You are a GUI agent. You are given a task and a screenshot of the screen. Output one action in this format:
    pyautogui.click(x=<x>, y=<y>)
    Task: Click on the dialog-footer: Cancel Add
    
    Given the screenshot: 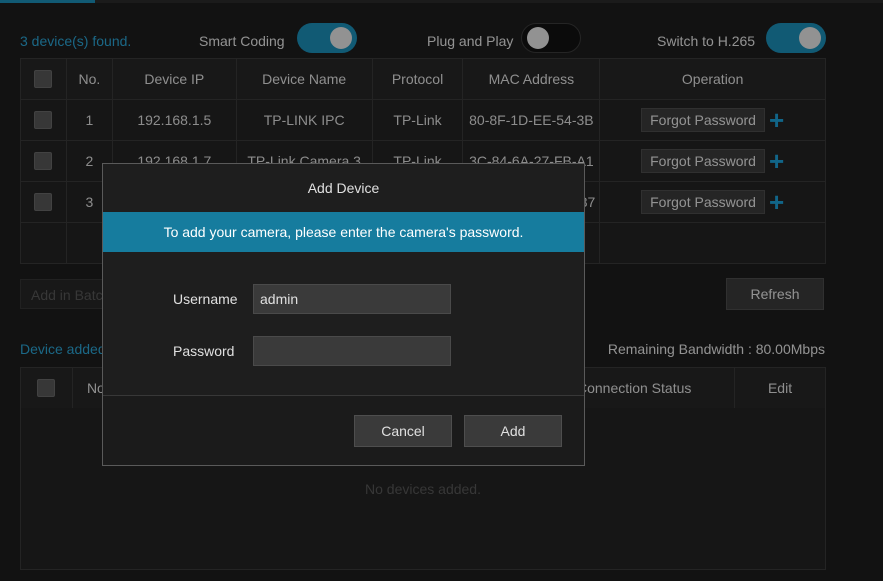 What is the action you would take?
    pyautogui.click(x=343, y=430)
    